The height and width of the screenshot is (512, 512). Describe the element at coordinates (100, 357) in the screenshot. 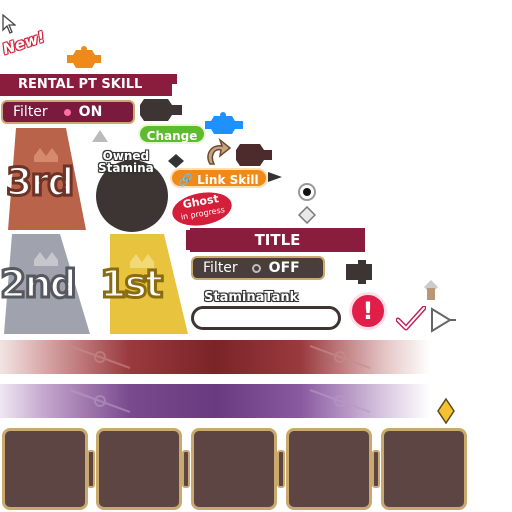

I see `stripe-decoration` at that location.